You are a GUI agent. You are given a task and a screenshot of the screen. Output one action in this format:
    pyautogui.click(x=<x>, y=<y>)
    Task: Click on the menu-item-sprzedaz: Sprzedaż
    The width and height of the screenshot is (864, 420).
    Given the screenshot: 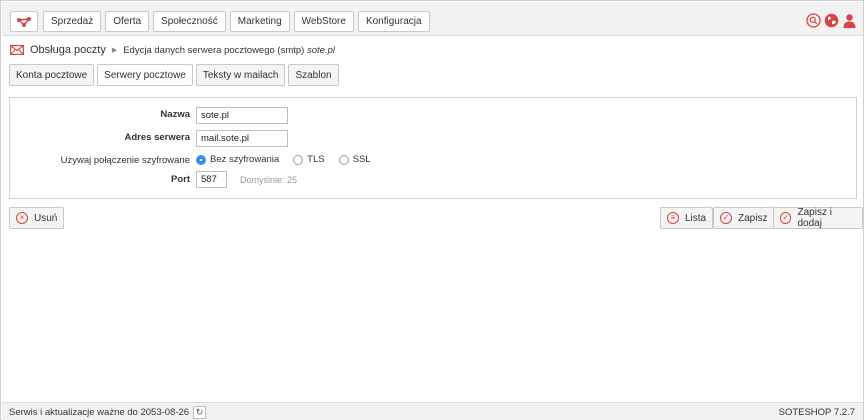 What is the action you would take?
    pyautogui.click(x=72, y=21)
    